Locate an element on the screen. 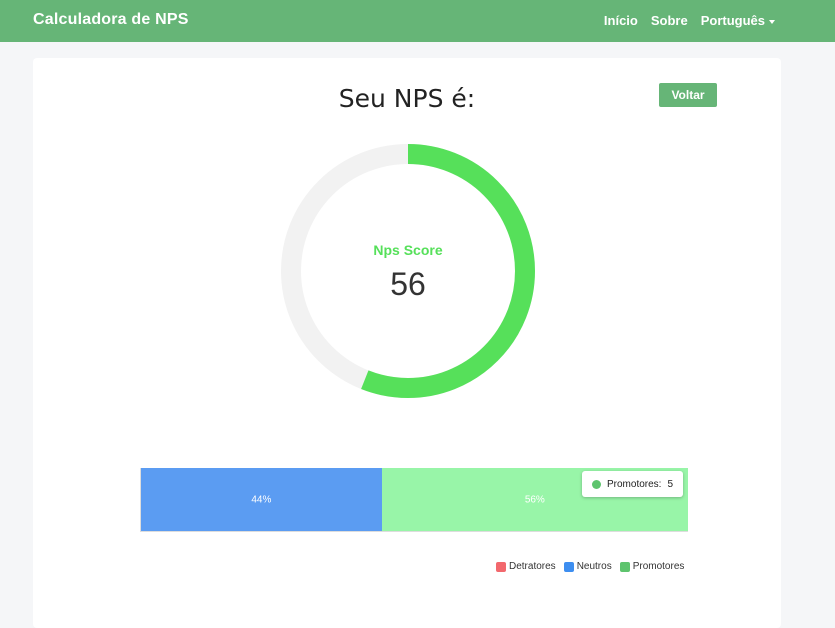  legend-label: Promotores is located at coordinates (658, 566).